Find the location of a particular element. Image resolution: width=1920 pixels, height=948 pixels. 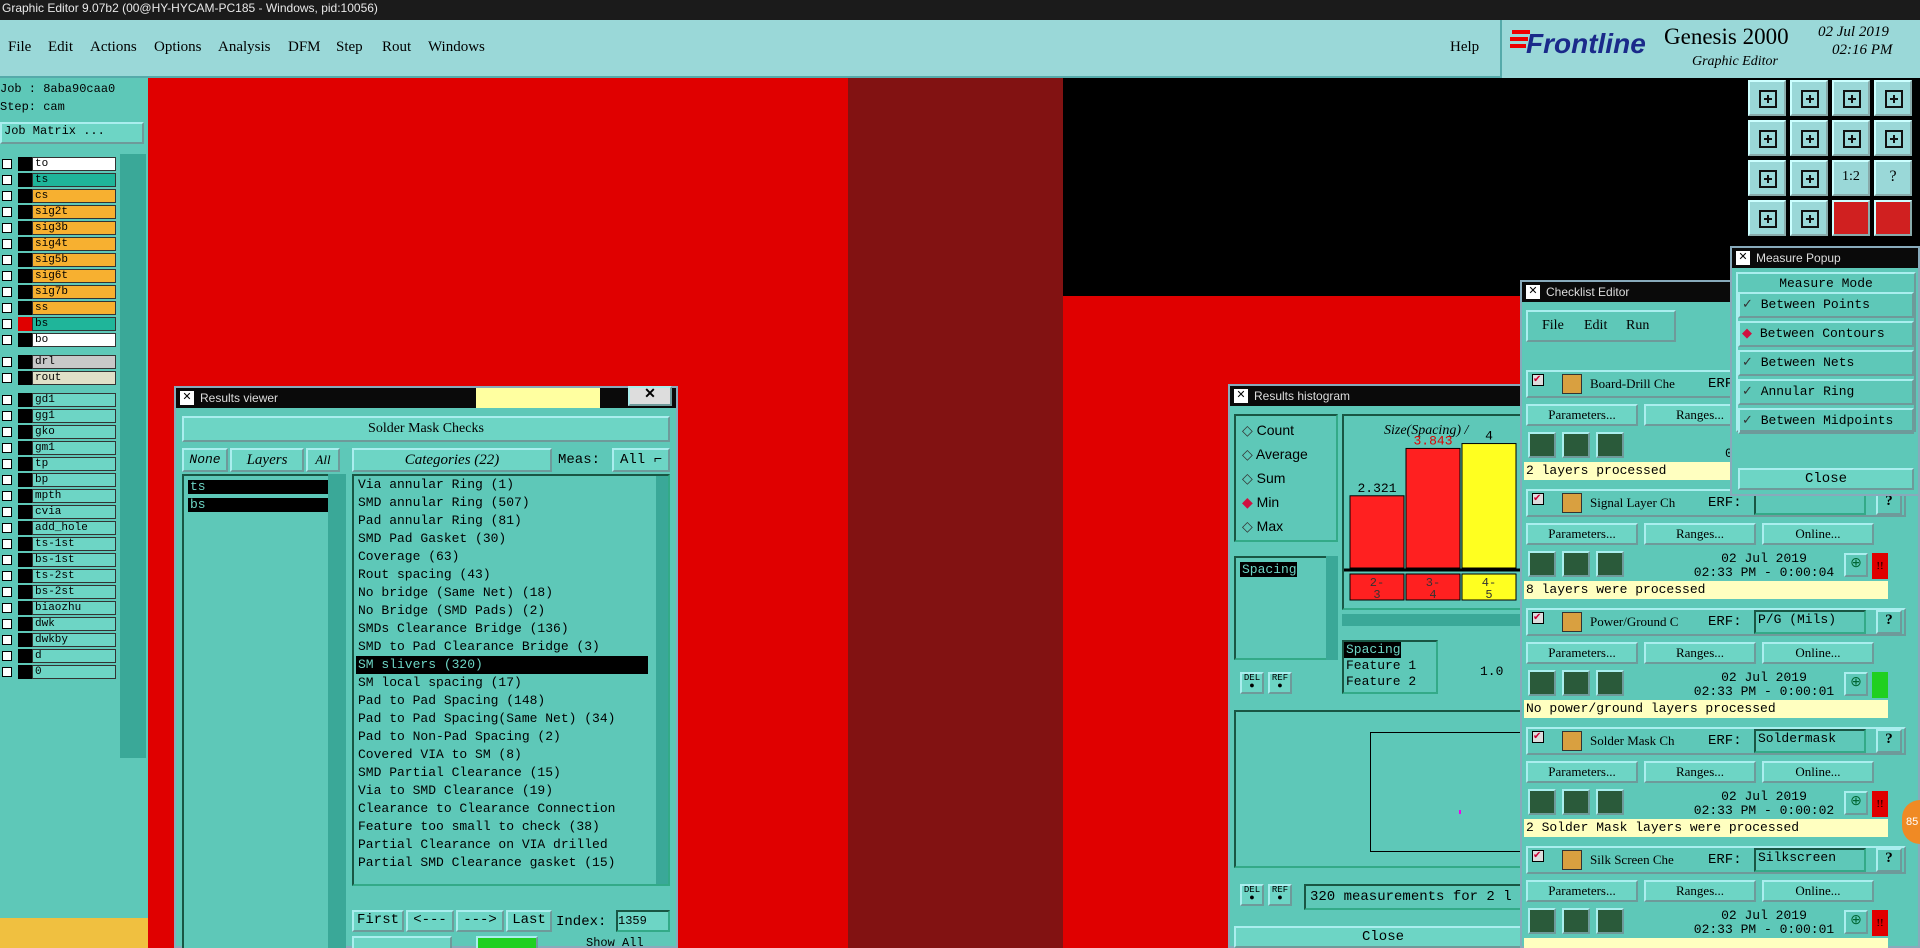

layer-list-scrollbar is located at coordinates (337, 711).